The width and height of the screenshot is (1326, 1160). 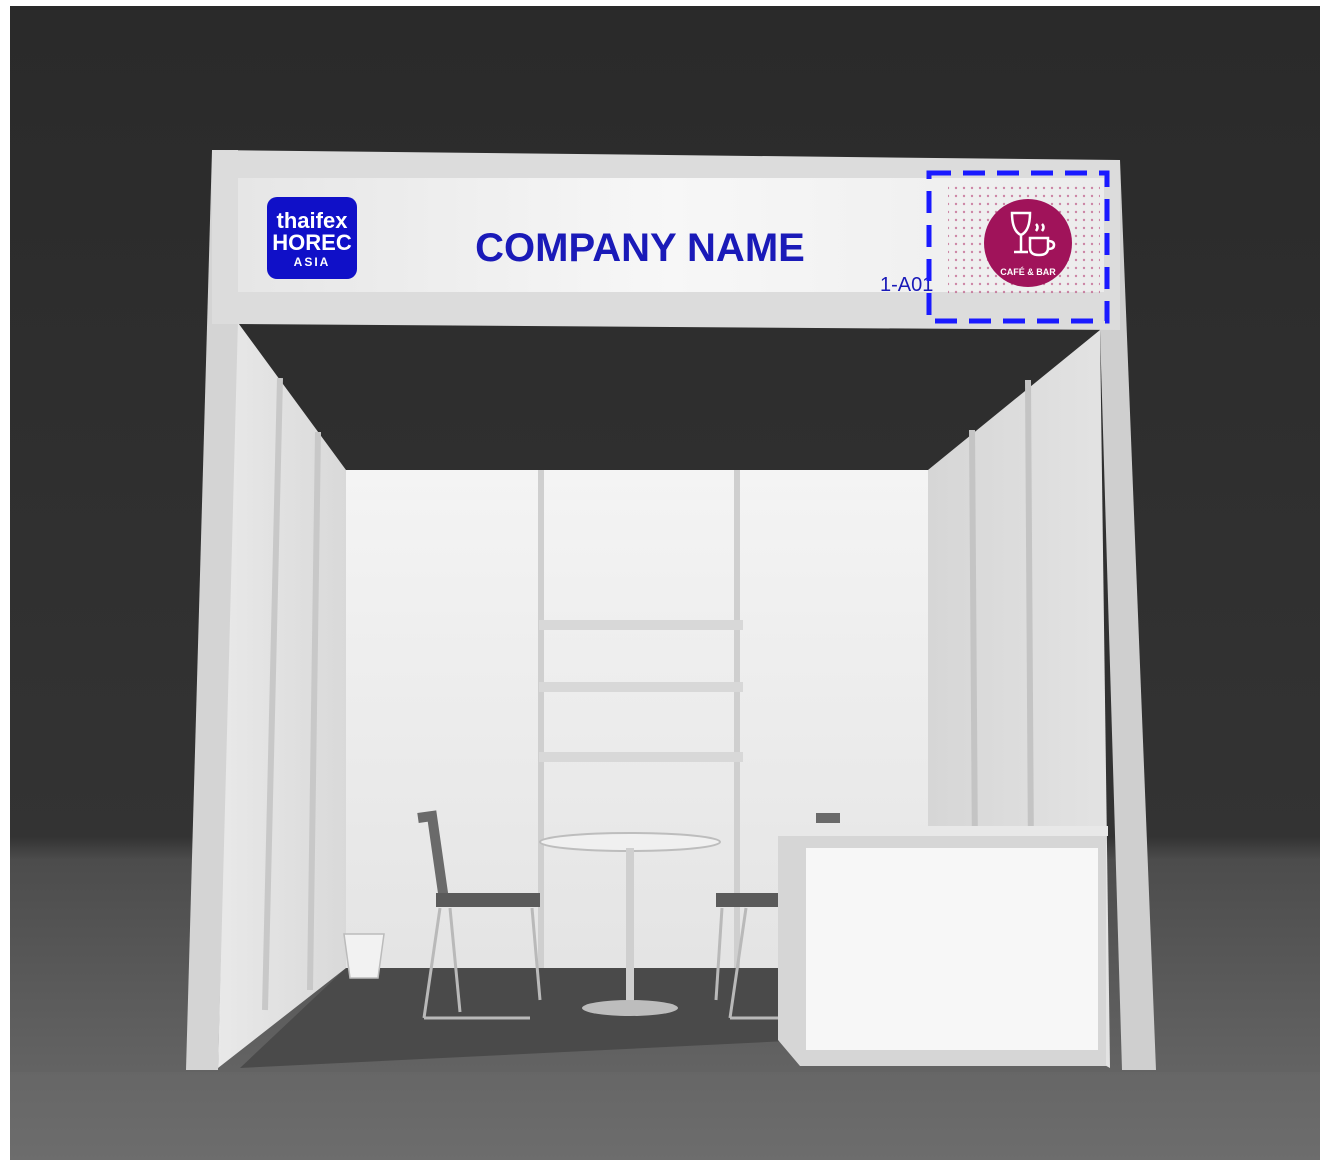 What do you see at coordinates (312, 242) in the screenshot?
I see `event-logo-line2: HOREC` at bounding box center [312, 242].